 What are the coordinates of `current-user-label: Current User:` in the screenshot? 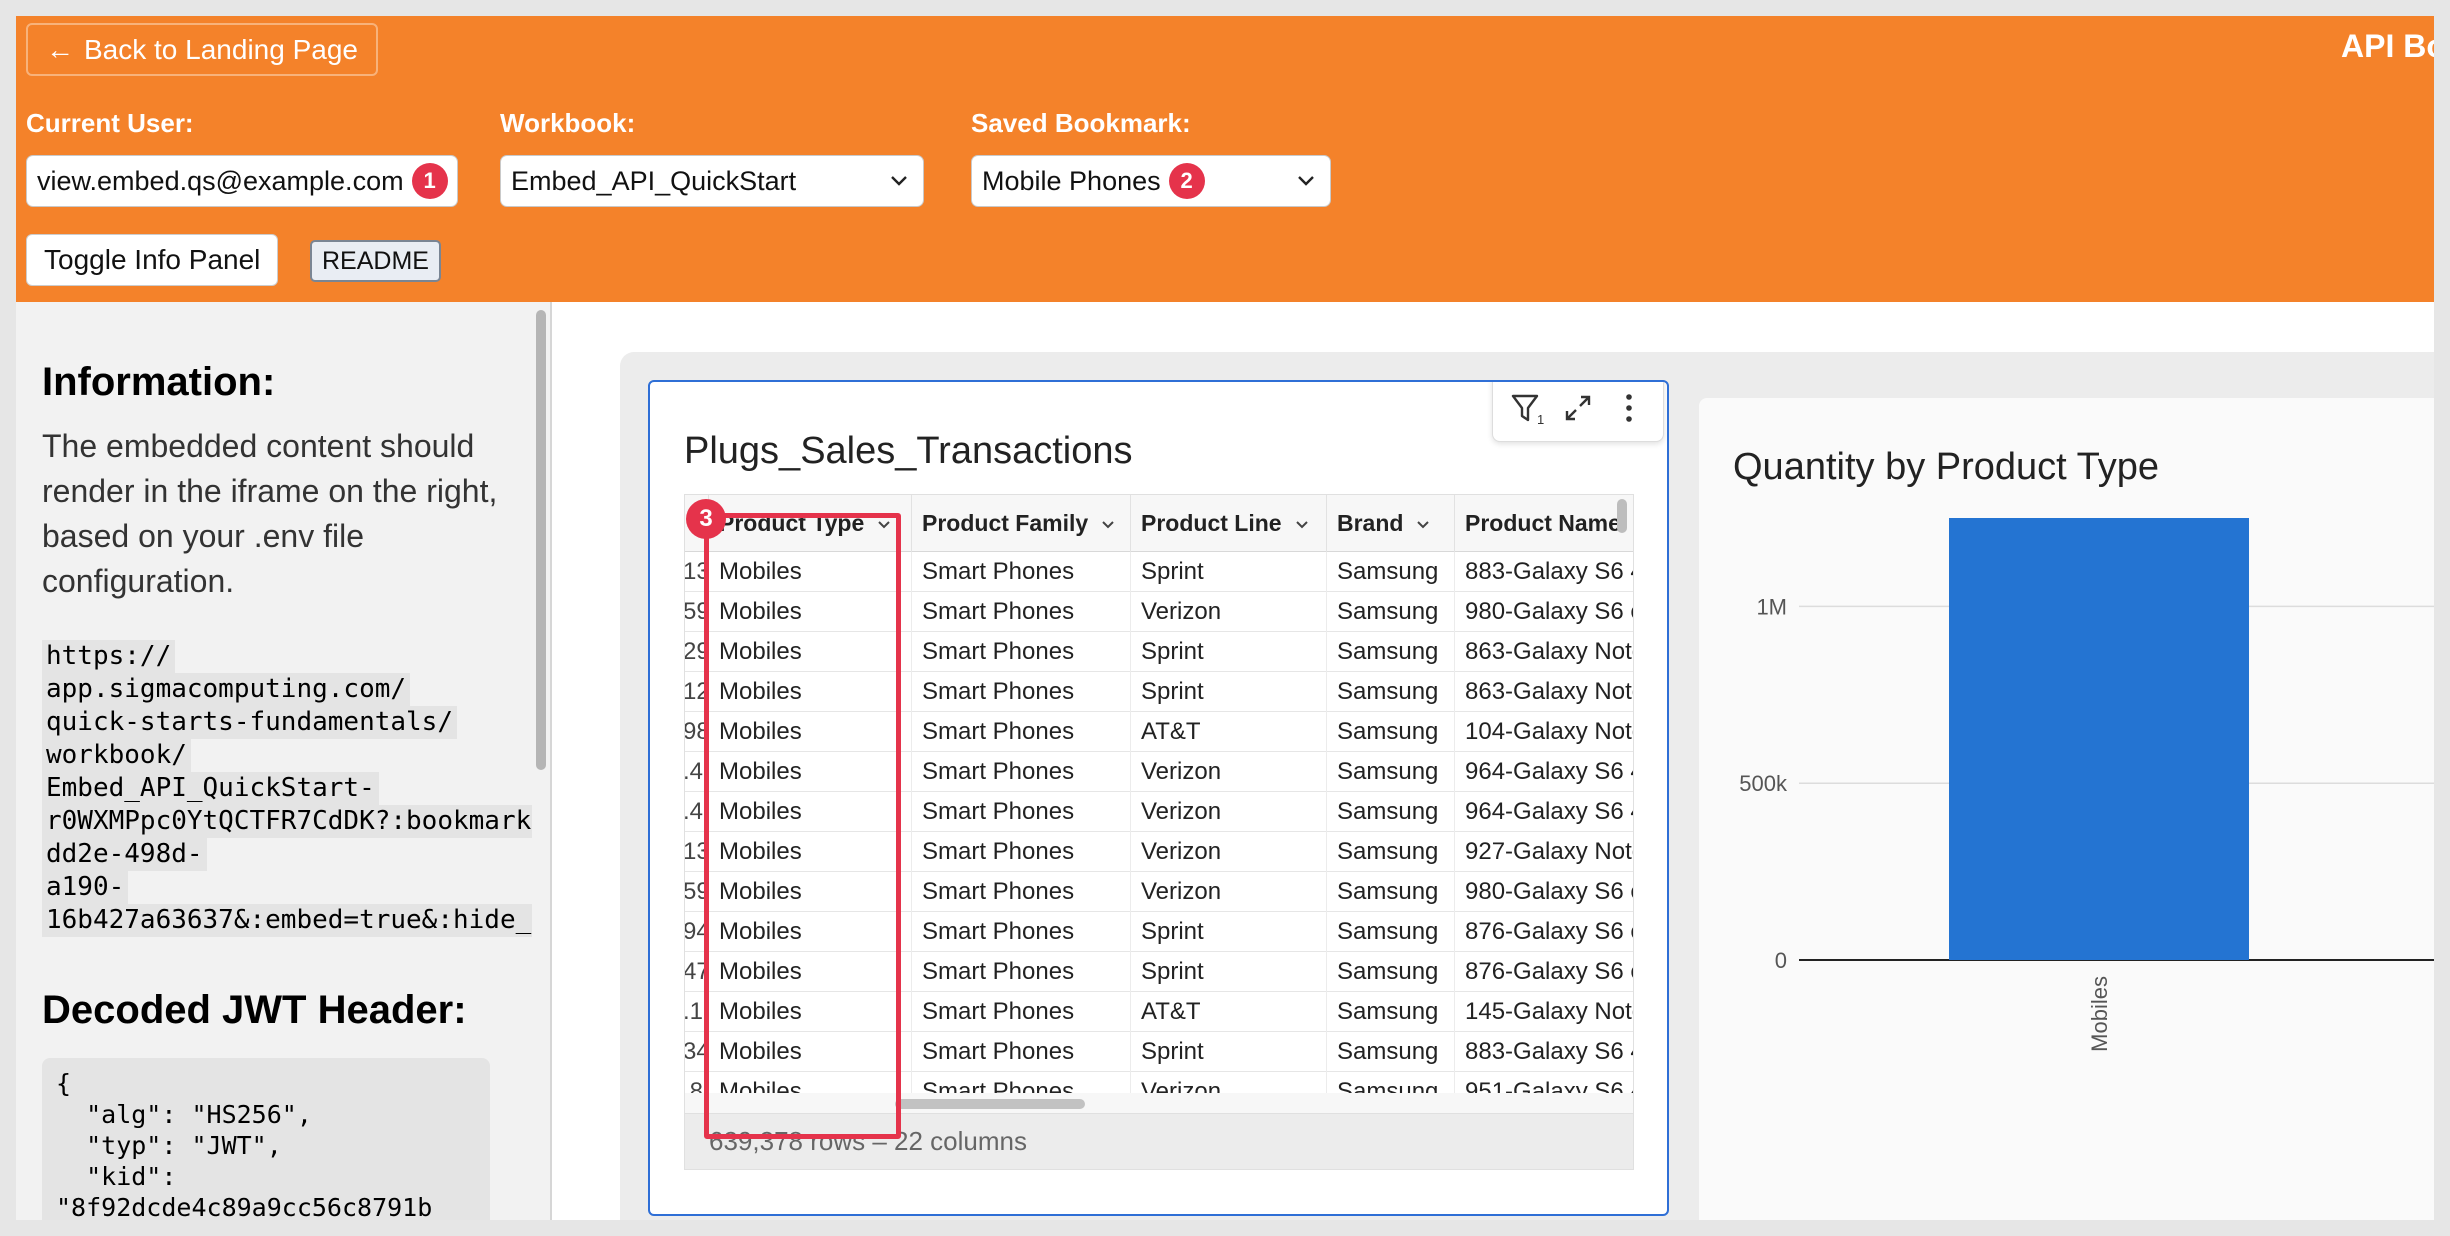 It's located at (110, 123).